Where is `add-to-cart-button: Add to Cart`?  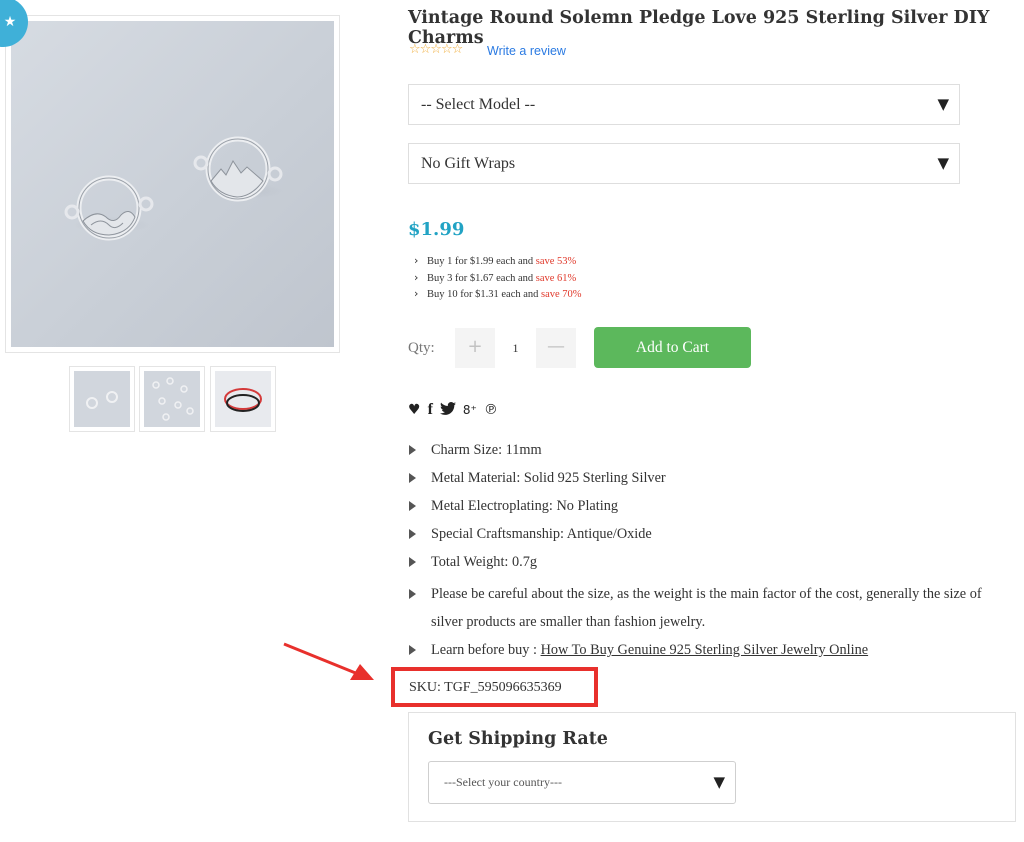
add-to-cart-button: Add to Cart is located at coordinates (672, 347).